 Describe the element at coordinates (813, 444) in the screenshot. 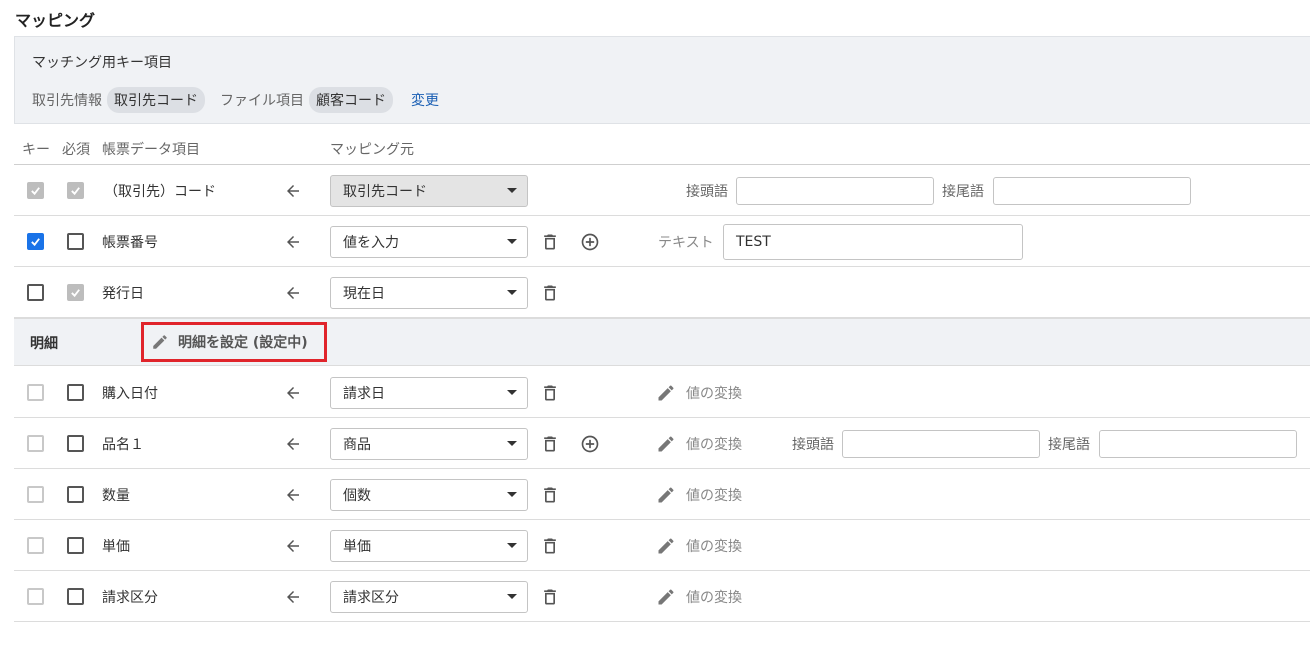

I see `prefix-label: 接頭語` at that location.